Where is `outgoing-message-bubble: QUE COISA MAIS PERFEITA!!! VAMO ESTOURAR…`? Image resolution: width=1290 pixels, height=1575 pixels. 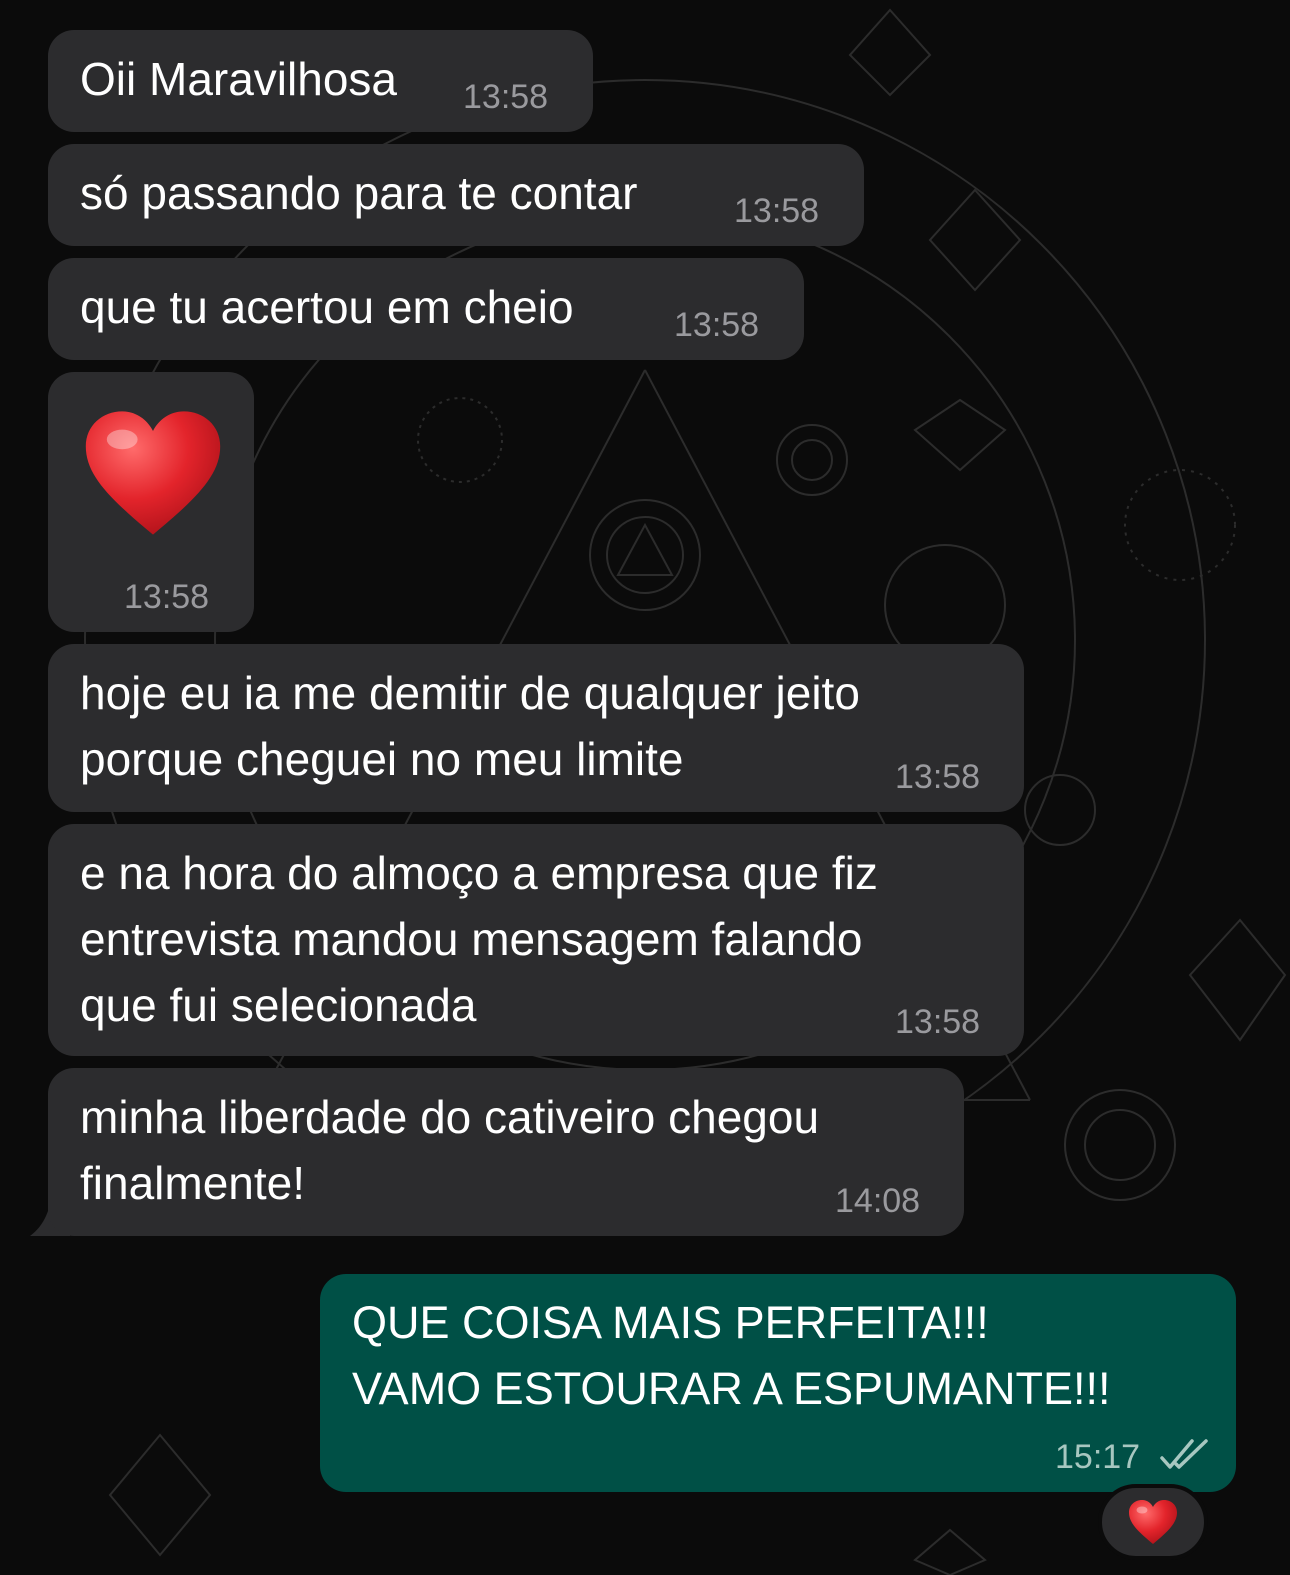
outgoing-message-bubble: QUE COISA MAIS PERFEITA!!! VAMO ESTOURAR… is located at coordinates (778, 1383).